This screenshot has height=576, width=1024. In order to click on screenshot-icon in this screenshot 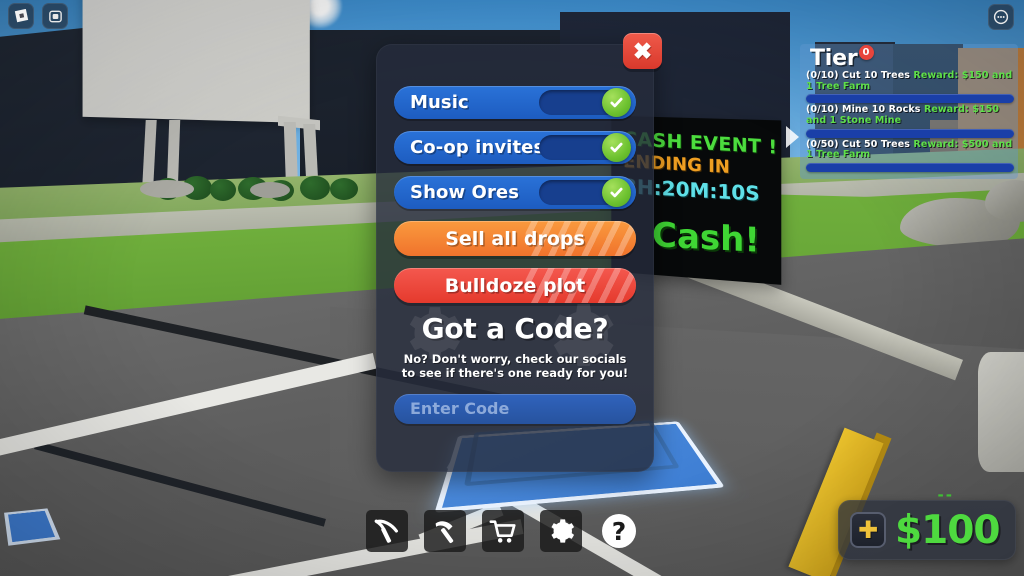, I will do `click(55, 16)`.